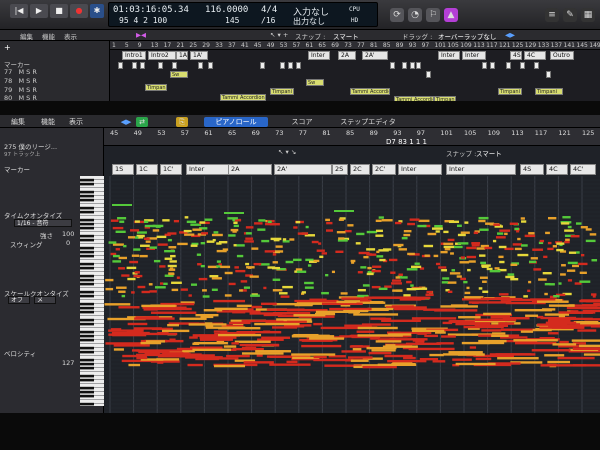 This screenshot has height=450, width=600. I want to click on automation-icon: ▶◀, so click(141, 35).